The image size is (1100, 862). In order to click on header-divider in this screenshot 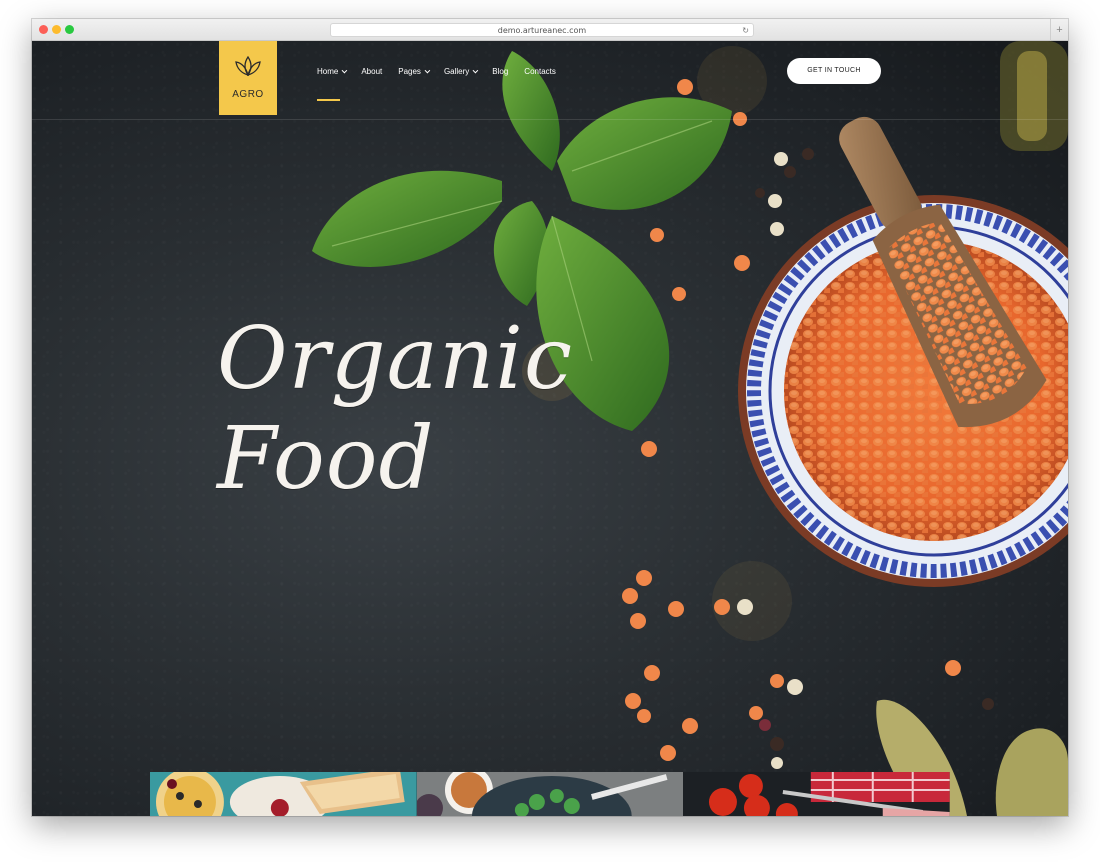, I will do `click(550, 119)`.